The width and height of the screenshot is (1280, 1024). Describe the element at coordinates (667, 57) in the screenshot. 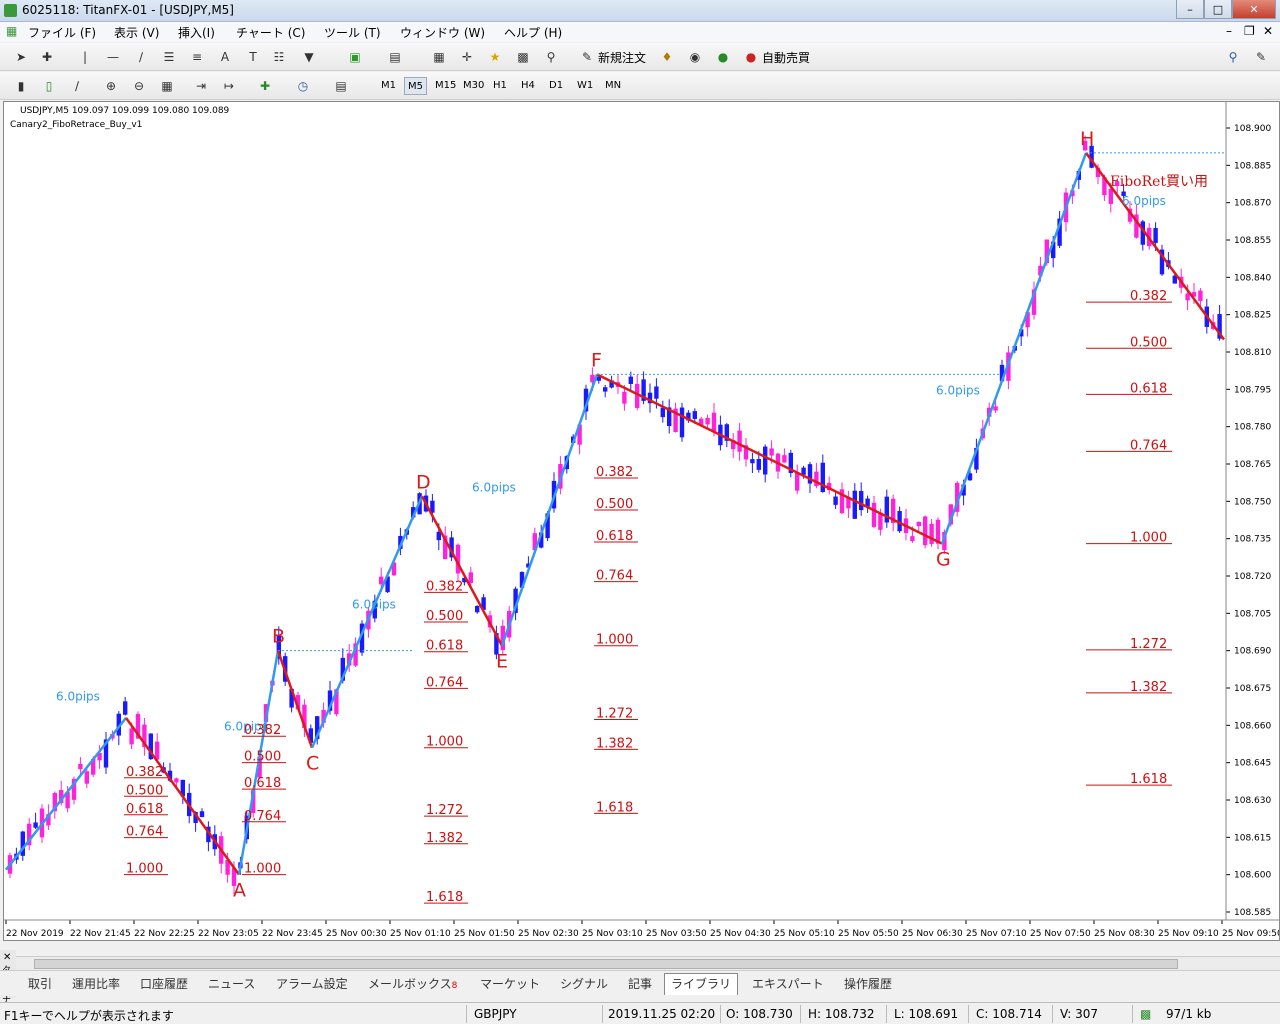

I see `metaeditor-icon: ♦` at that location.